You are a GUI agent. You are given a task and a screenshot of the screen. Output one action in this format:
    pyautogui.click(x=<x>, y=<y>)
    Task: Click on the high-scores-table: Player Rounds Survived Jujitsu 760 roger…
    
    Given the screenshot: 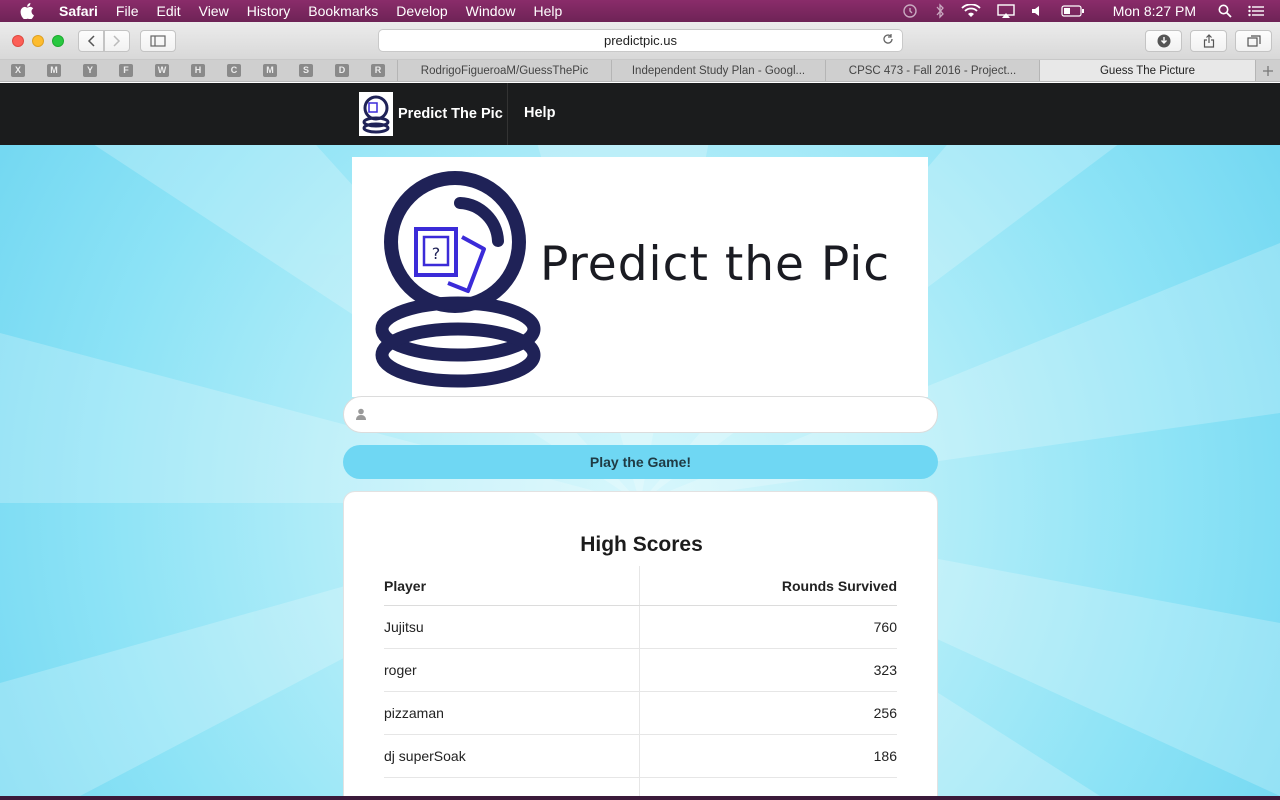 What is the action you would take?
    pyautogui.click(x=640, y=681)
    